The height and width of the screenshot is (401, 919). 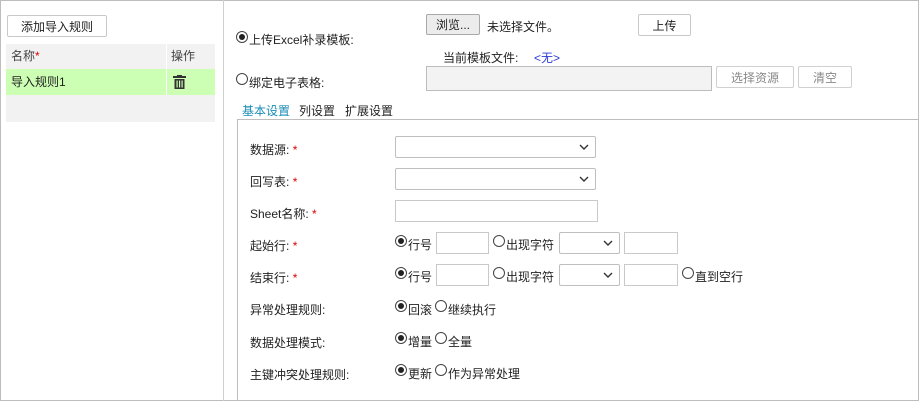 I want to click on spreadsheet-path-field, so click(x=569, y=78).